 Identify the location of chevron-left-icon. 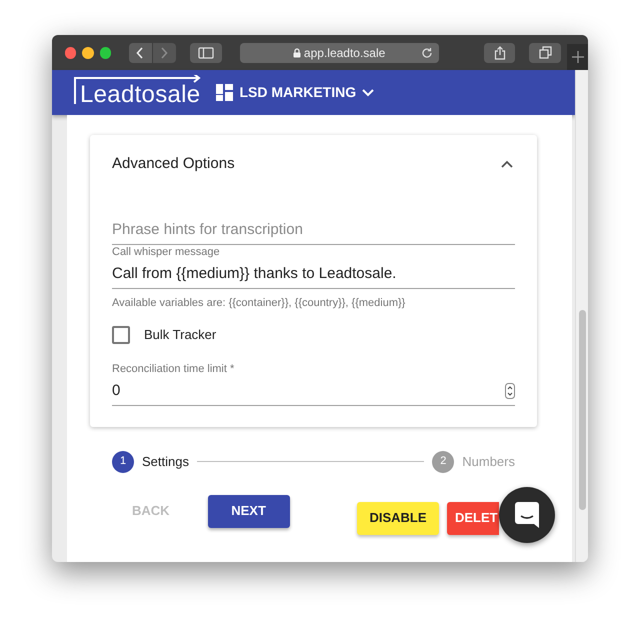
(140, 52).